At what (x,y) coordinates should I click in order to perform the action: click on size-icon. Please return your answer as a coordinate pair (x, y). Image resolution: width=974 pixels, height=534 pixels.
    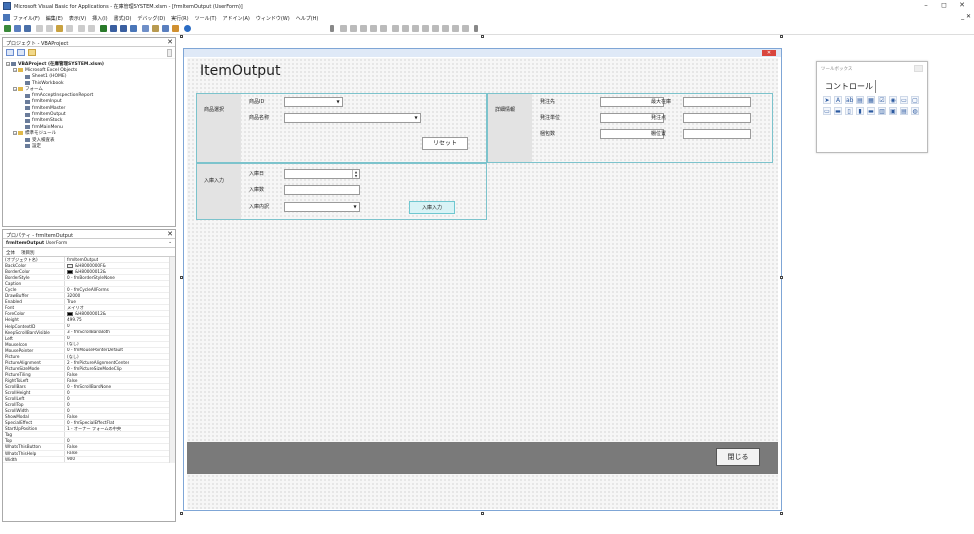
    Looking at the image, I should click on (363, 28).